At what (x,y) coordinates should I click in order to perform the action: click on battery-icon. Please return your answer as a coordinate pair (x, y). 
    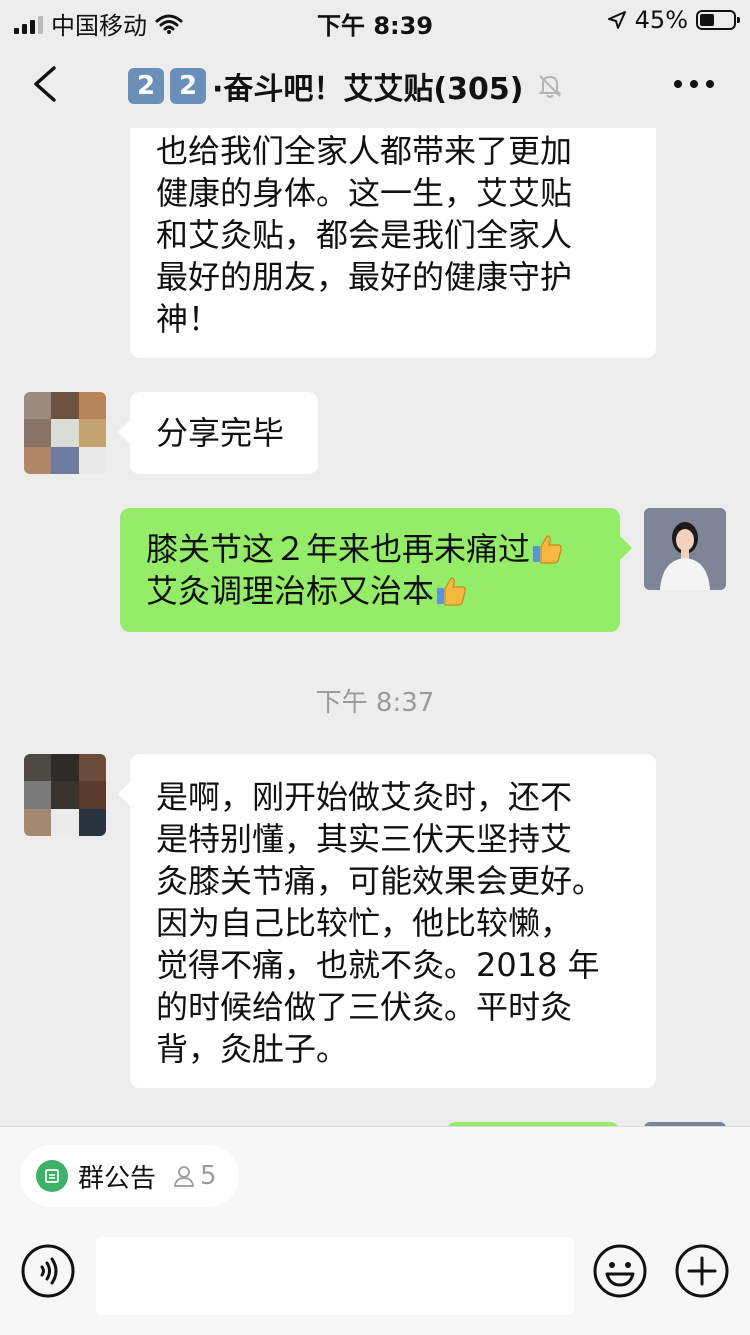
    Looking at the image, I should click on (718, 20).